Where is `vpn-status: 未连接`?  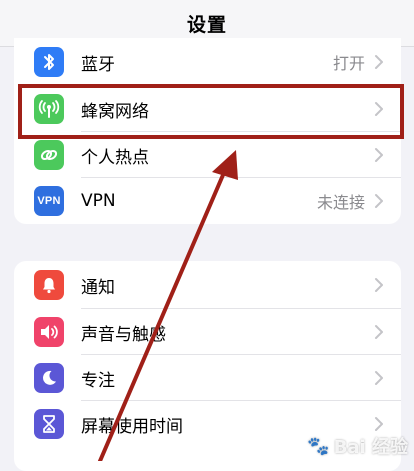
vpn-status: 未连接 is located at coordinates (340, 202).